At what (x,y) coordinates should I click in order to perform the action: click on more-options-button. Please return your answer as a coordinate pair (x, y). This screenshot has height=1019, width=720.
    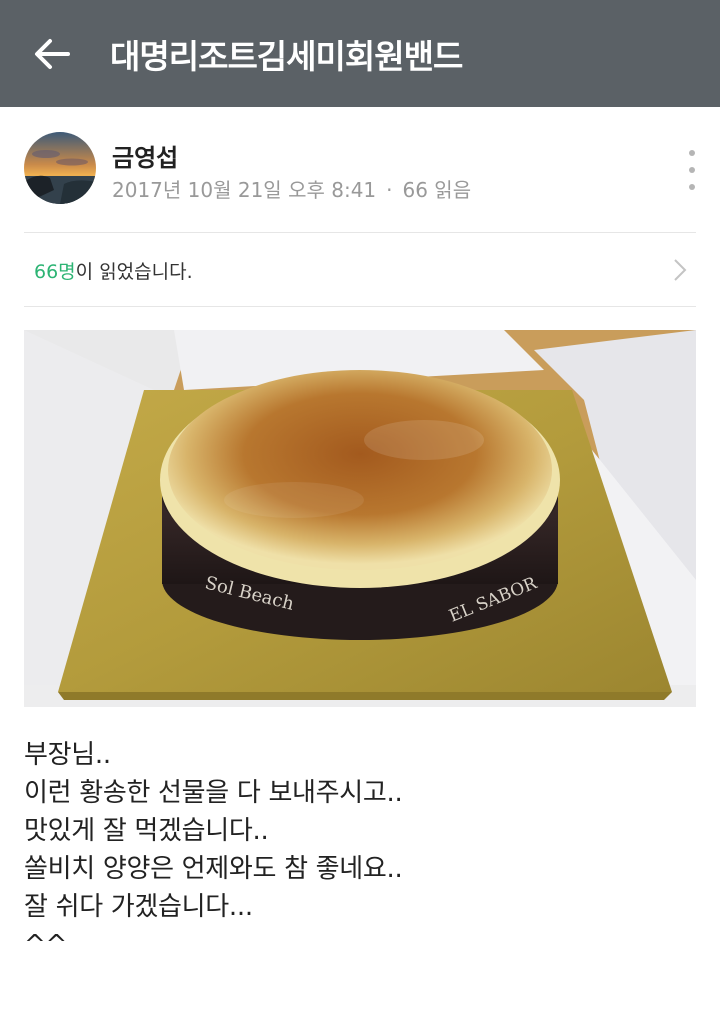
    Looking at the image, I should click on (692, 170).